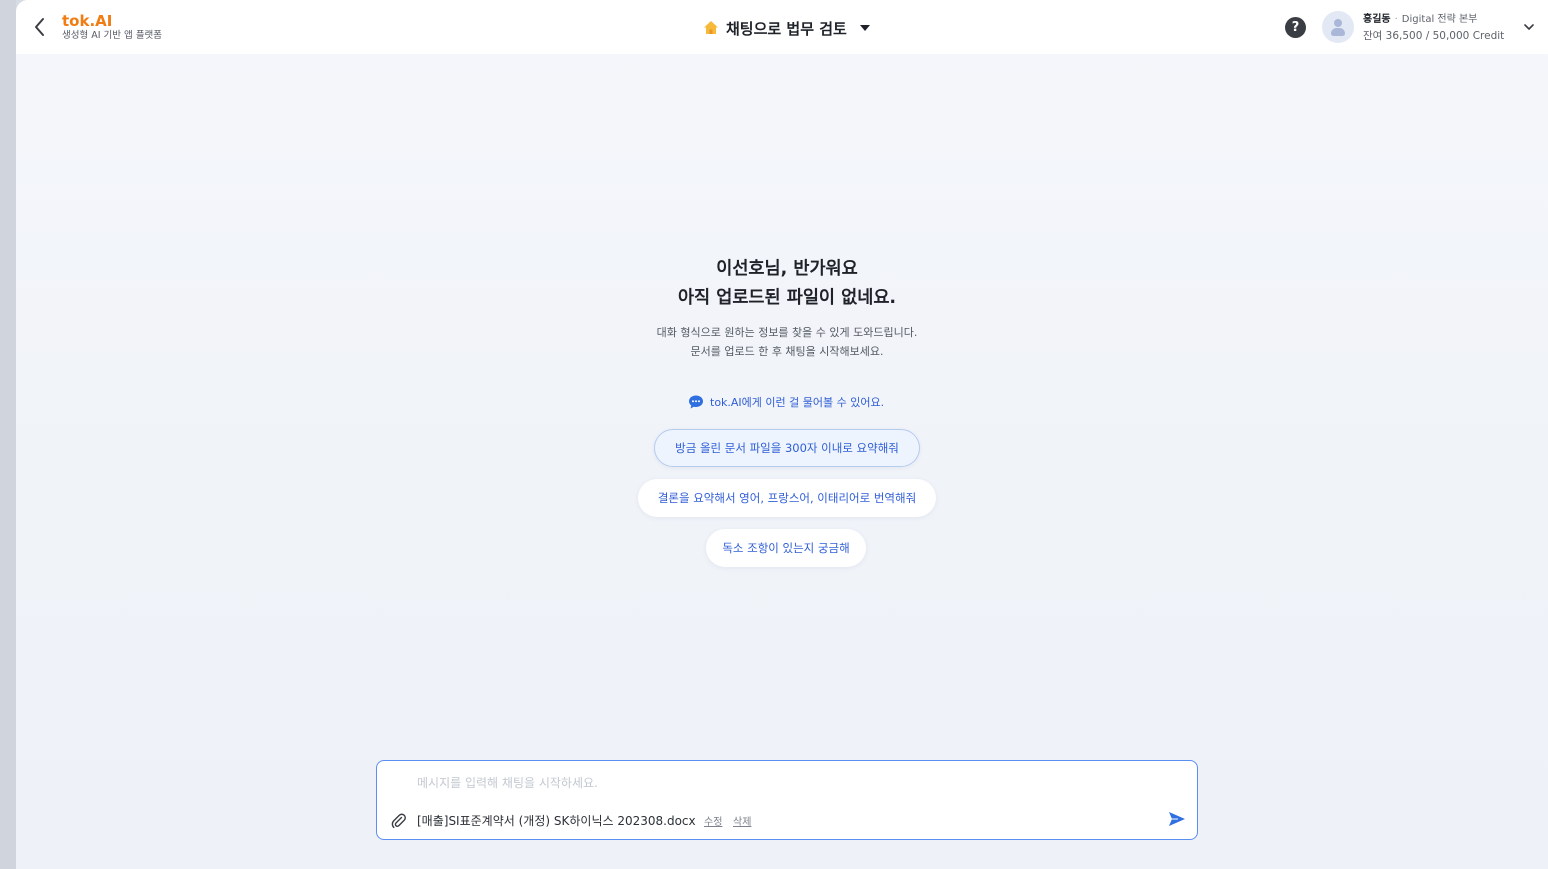 The width and height of the screenshot is (1548, 869). Describe the element at coordinates (767, 783) in the screenshot. I see `chat-message-input` at that location.